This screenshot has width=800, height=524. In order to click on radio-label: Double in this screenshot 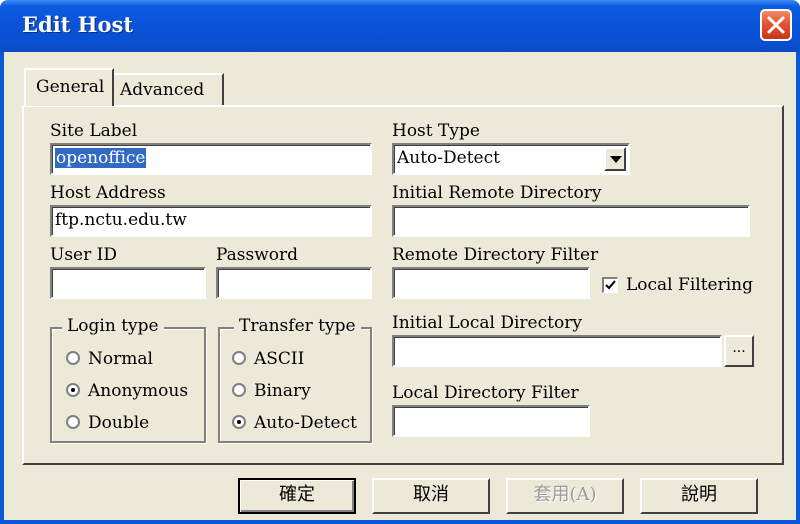, I will do `click(119, 423)`.